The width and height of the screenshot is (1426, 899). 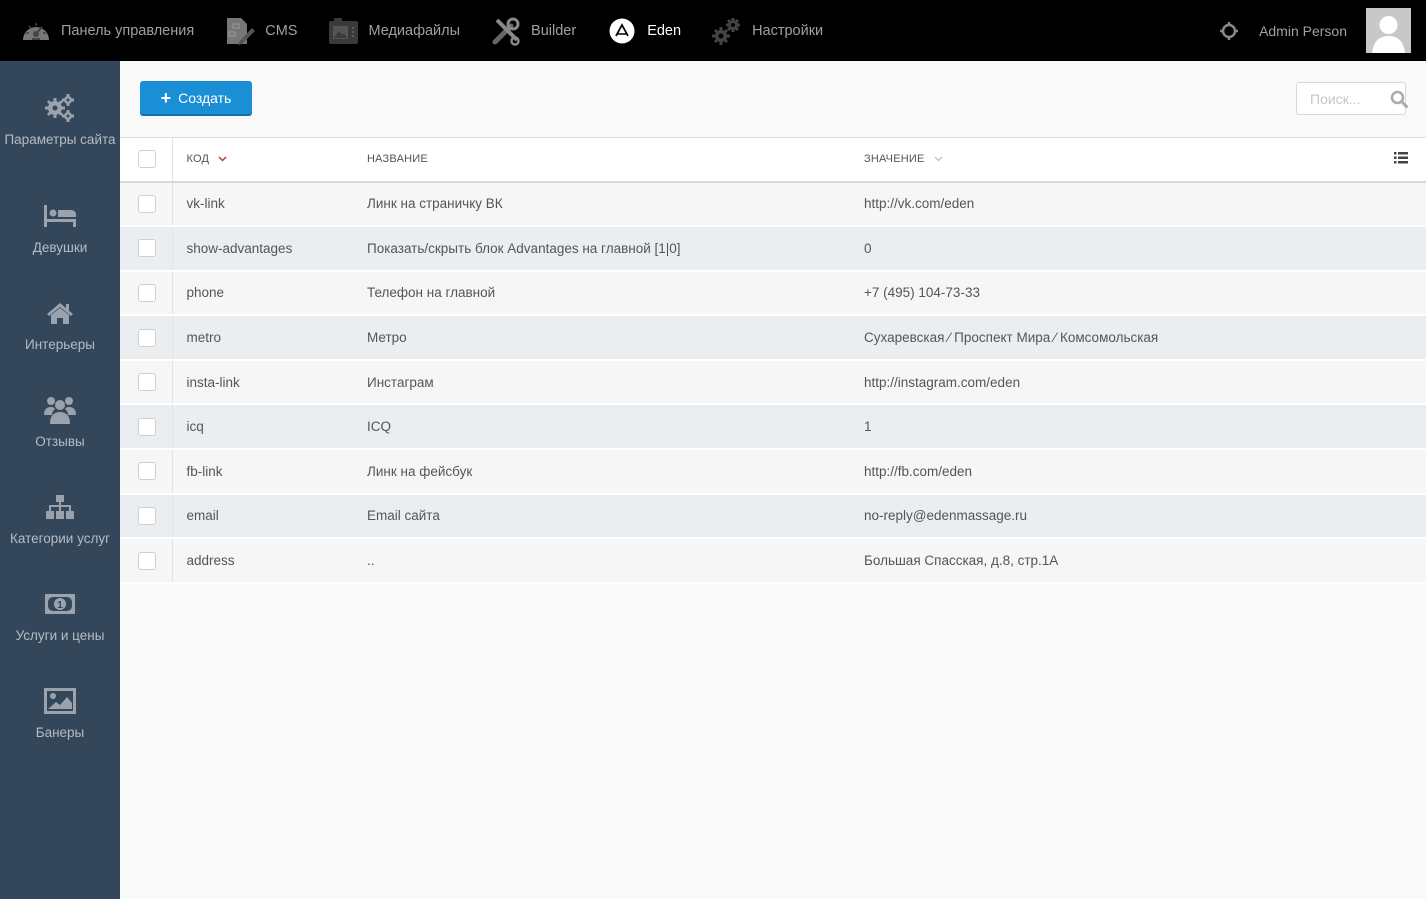 What do you see at coordinates (773, 99) in the screenshot?
I see `toolbar: + Создать` at bounding box center [773, 99].